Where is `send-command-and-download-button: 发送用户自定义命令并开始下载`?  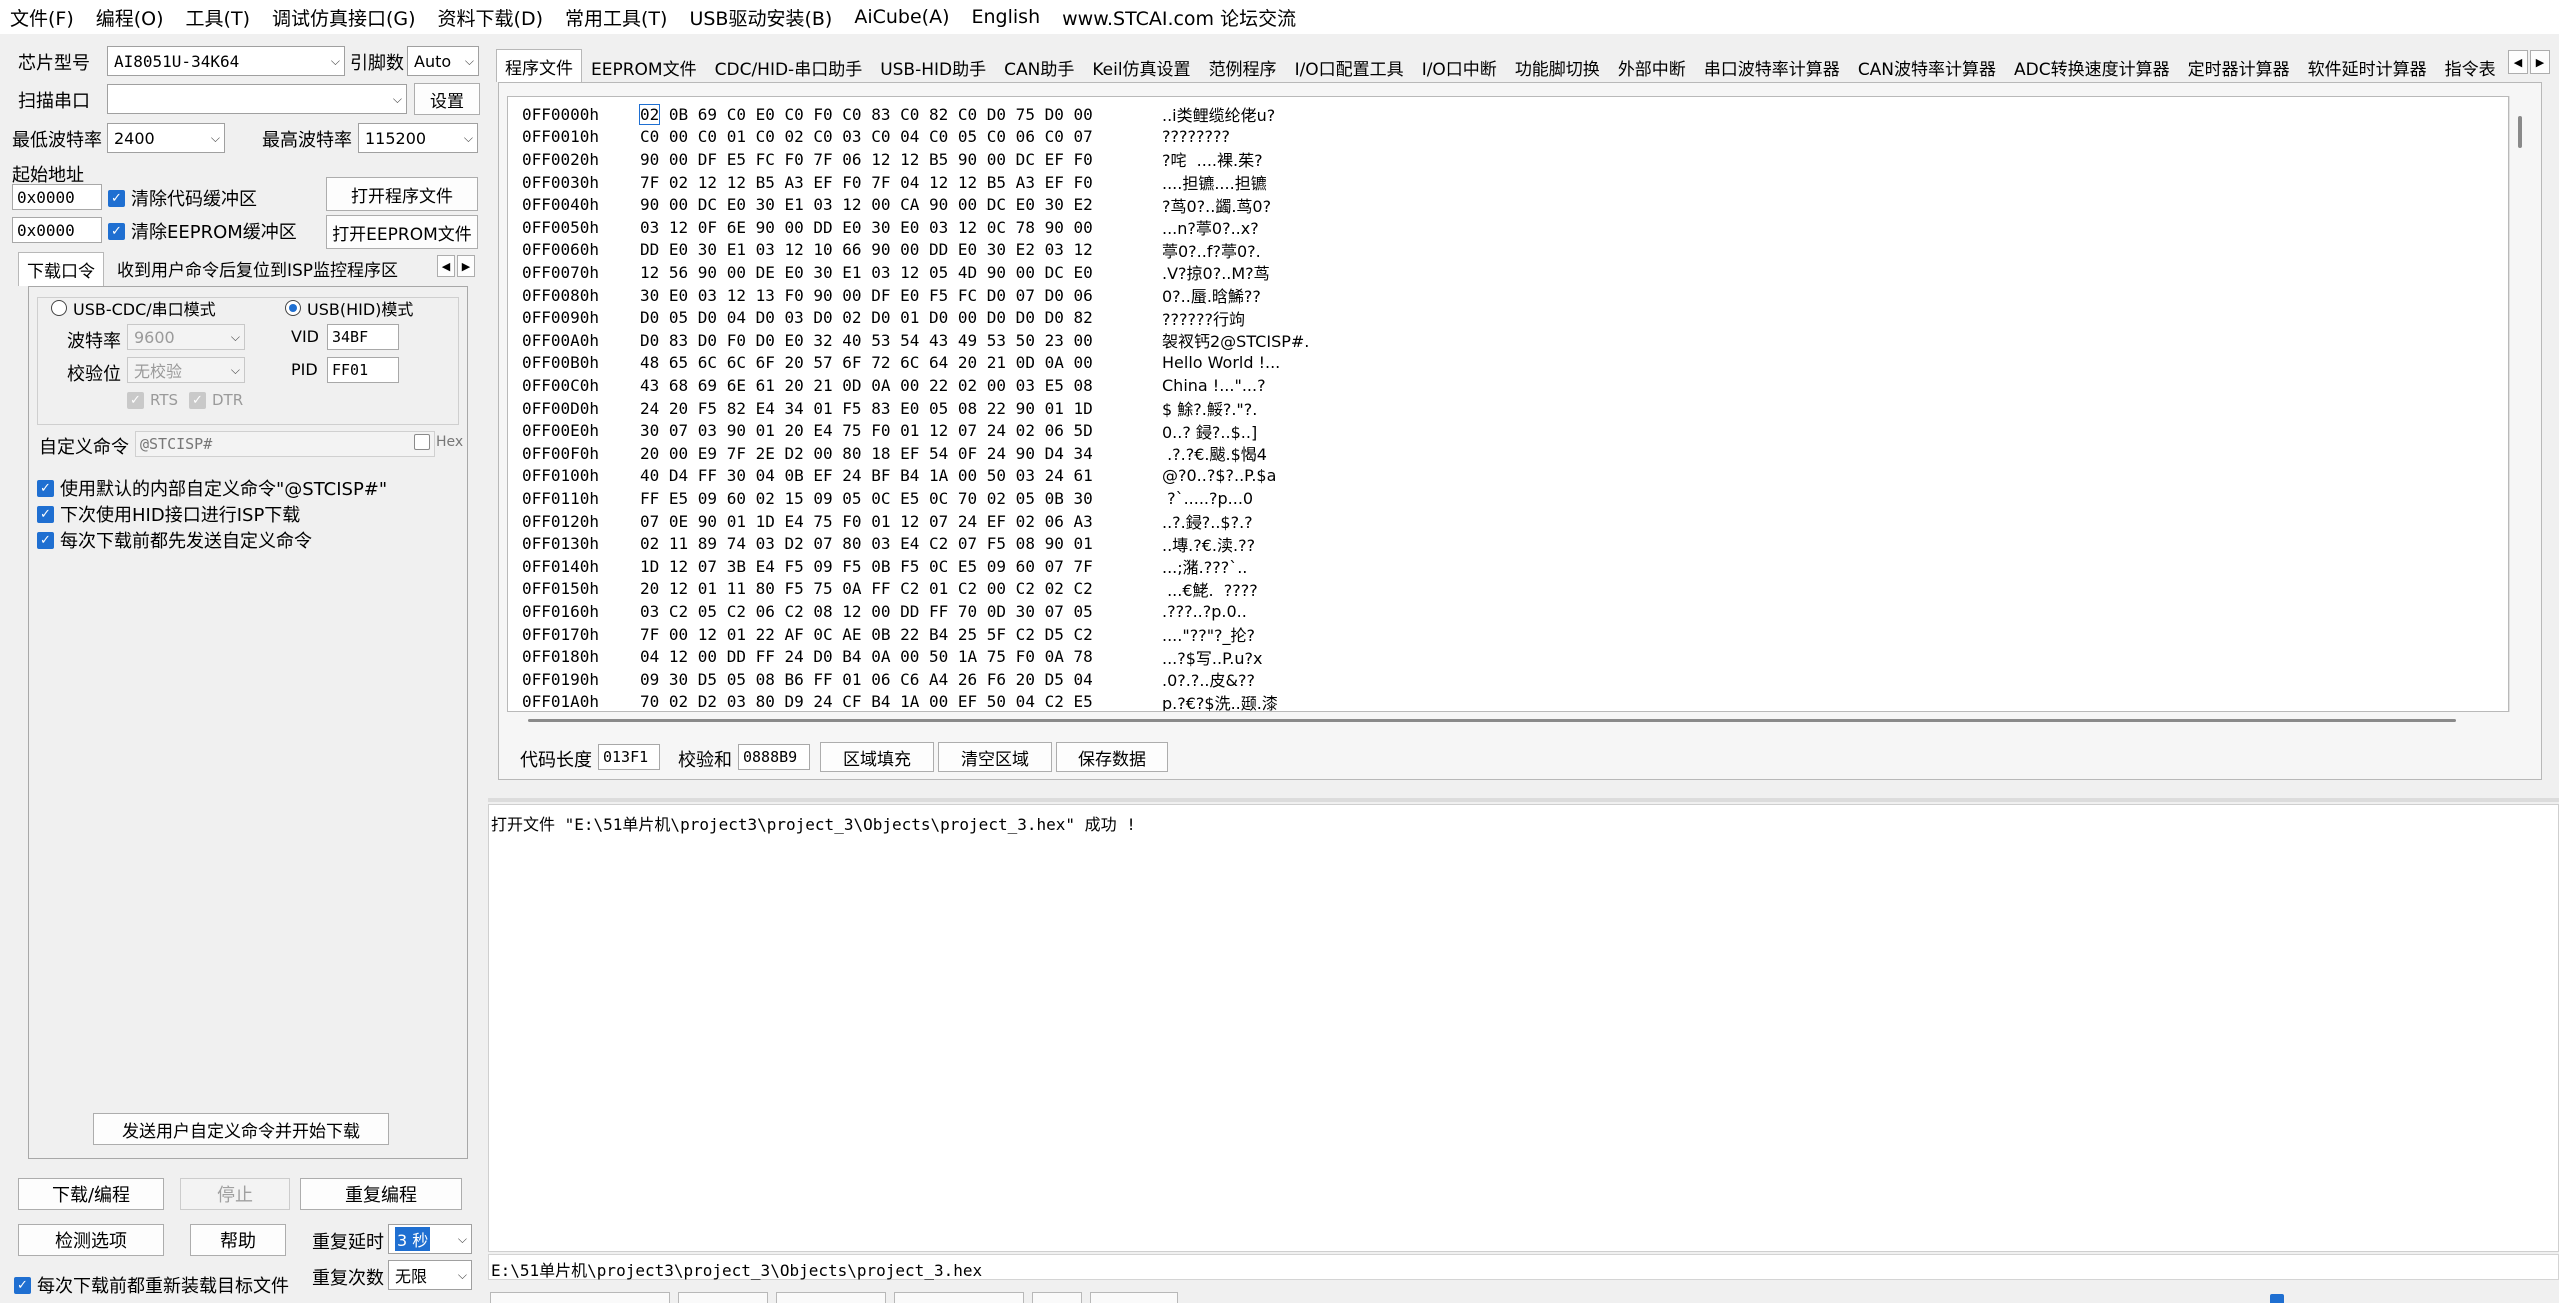
send-command-and-download-button: 发送用户自定义命令并开始下载 is located at coordinates (241, 1129).